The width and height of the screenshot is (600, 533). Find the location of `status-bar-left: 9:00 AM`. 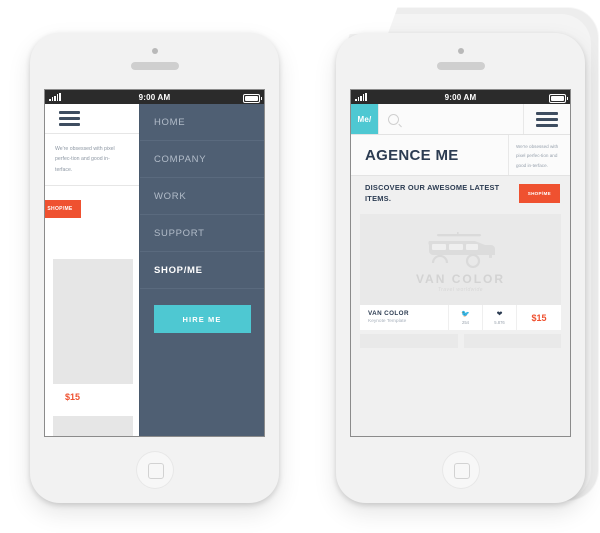

status-bar-left: 9:00 AM is located at coordinates (154, 97).